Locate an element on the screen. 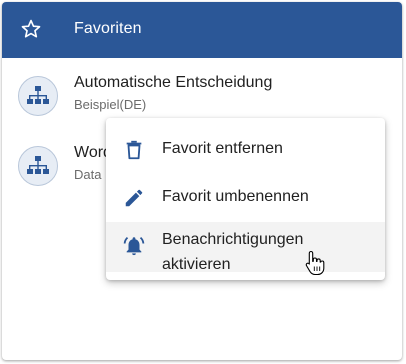 This screenshot has height=364, width=406. rename-favorite-menu-item: Favorit umbenennen is located at coordinates (245, 198).